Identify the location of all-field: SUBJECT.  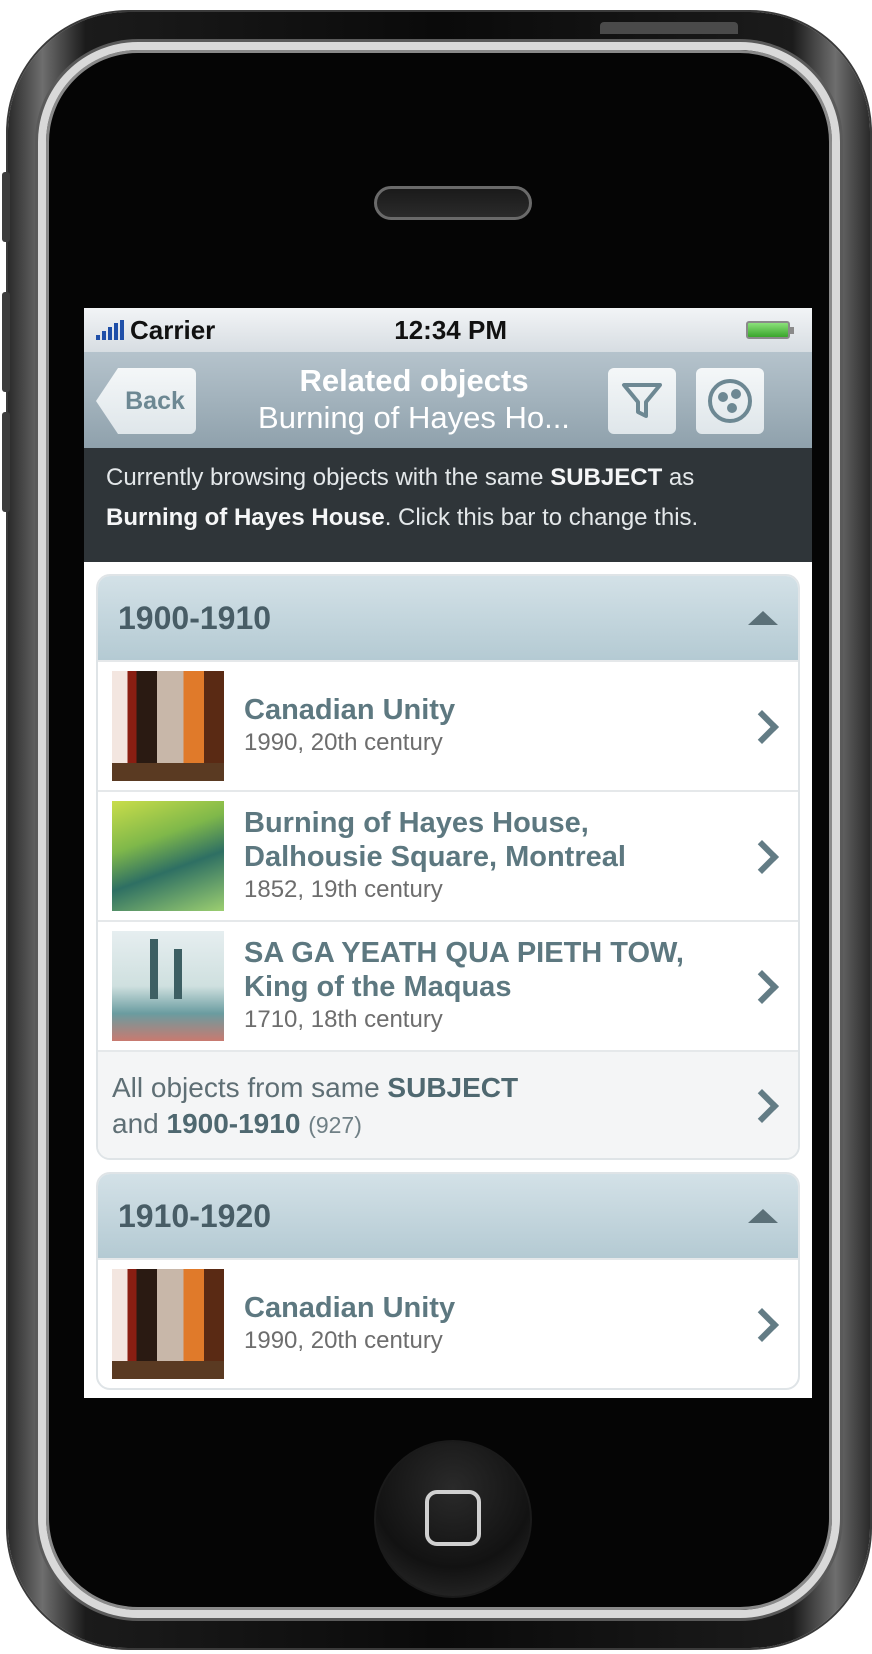
(453, 1087).